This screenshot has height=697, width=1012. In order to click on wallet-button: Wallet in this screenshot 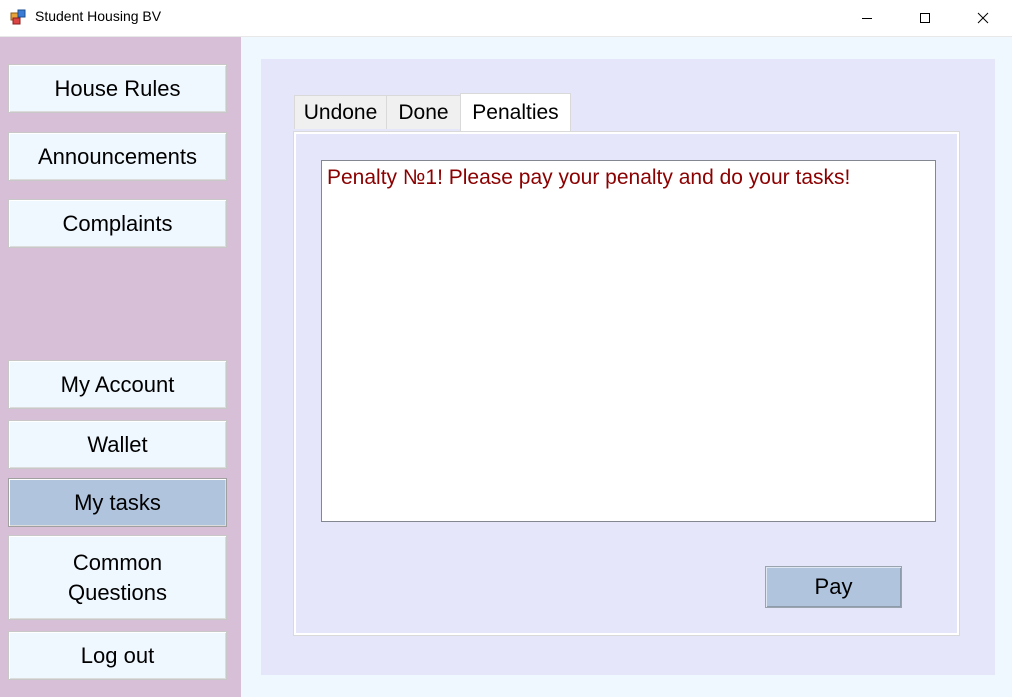, I will do `click(117, 444)`.